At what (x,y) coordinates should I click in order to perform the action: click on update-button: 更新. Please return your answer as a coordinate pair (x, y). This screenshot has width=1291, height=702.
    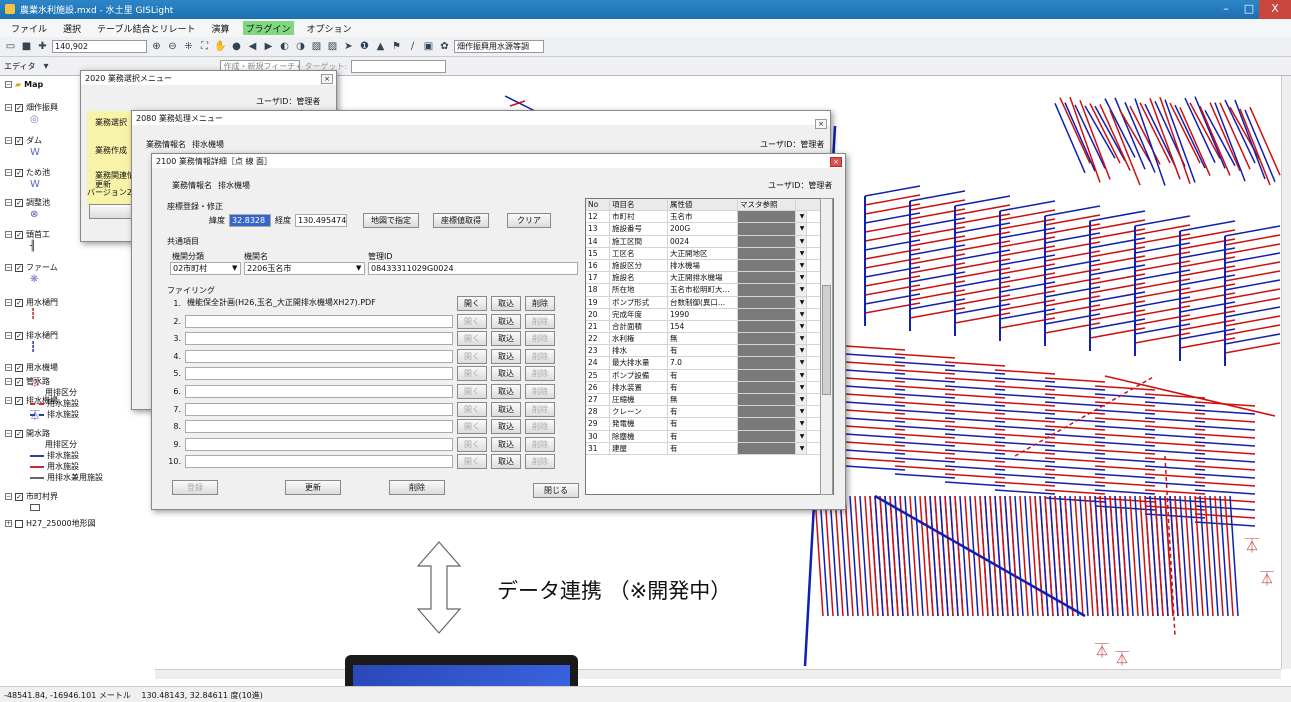
    Looking at the image, I should click on (313, 487).